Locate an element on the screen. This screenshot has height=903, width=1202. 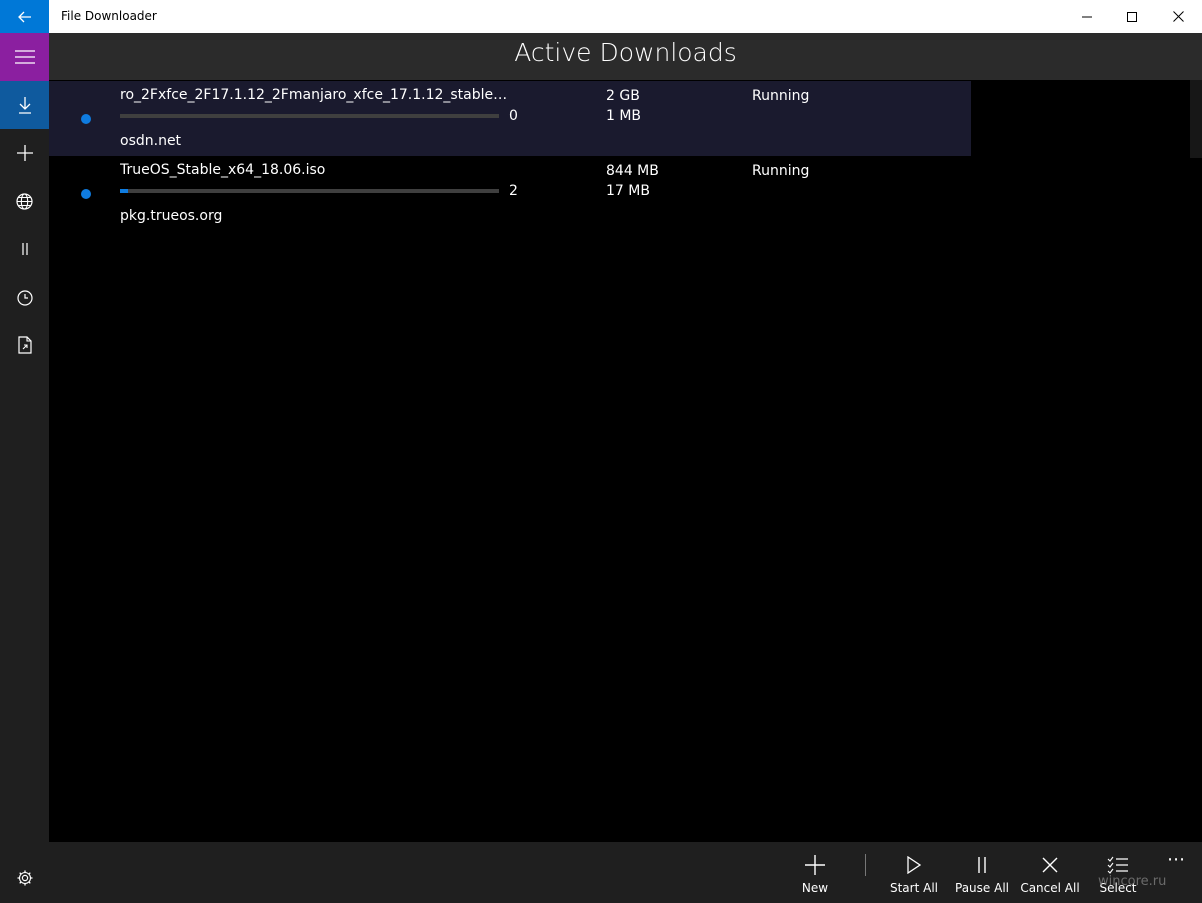
hamburger-icon is located at coordinates (24, 57).